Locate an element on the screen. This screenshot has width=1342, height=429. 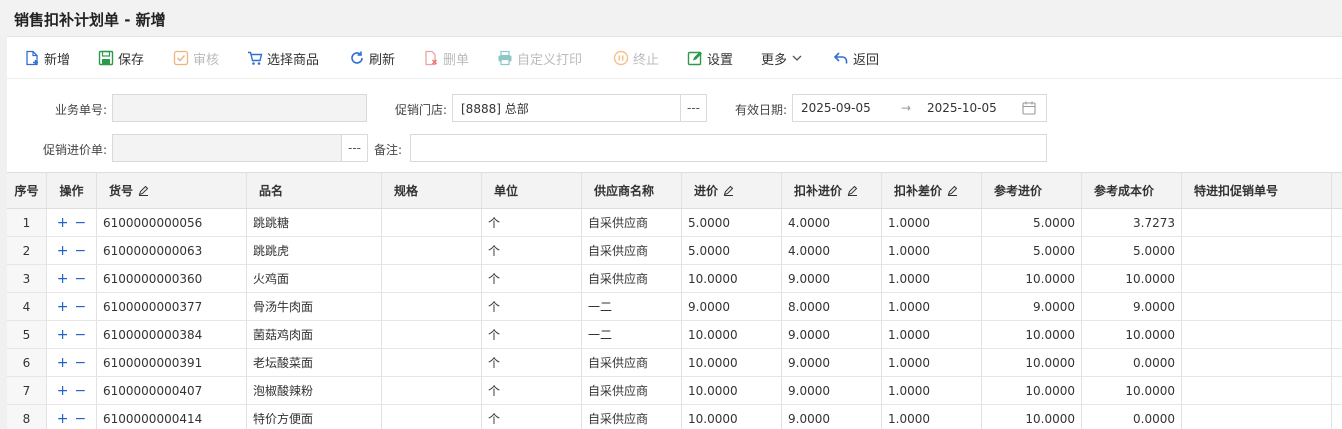
col-header-sub-diff: 扣补差价 is located at coordinates (932, 190).